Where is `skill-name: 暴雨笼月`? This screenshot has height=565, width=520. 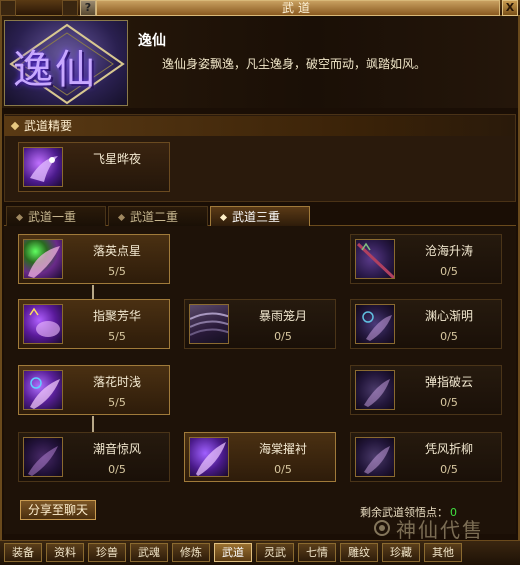 skill-name: 暴雨笼月 is located at coordinates (282, 316).